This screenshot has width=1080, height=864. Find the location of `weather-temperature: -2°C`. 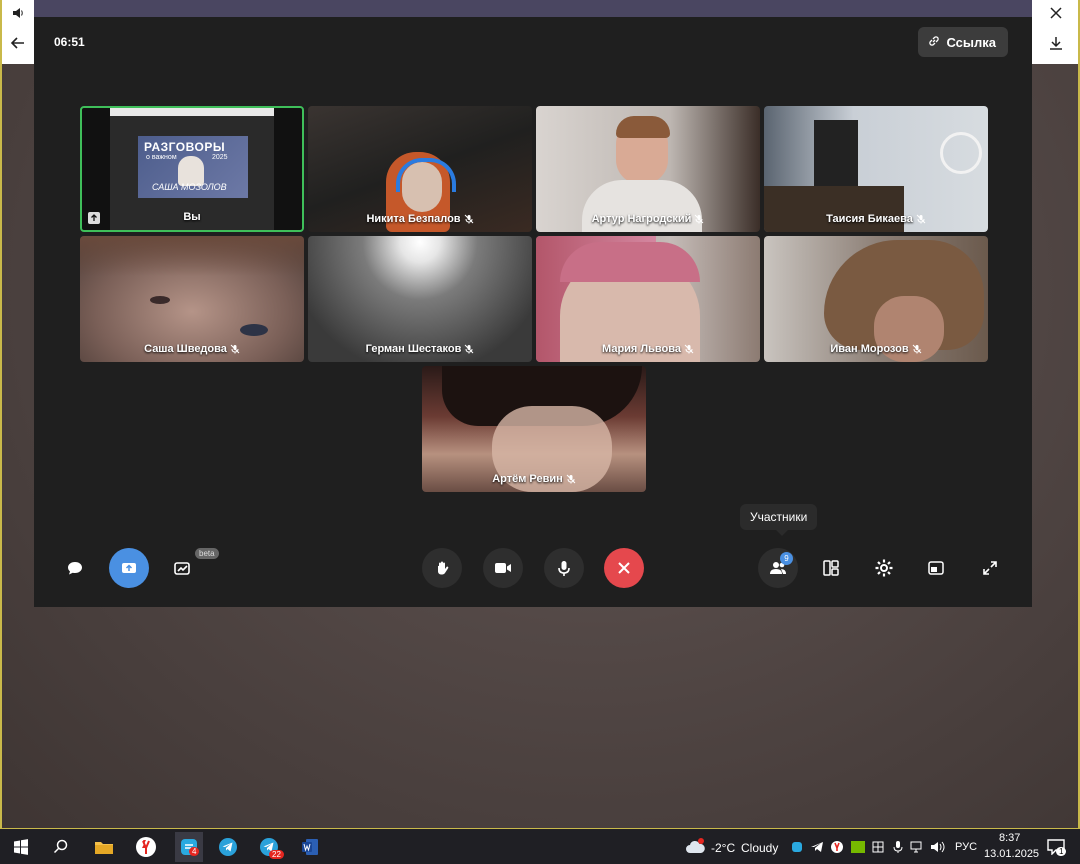

weather-temperature: -2°C is located at coordinates (723, 848).